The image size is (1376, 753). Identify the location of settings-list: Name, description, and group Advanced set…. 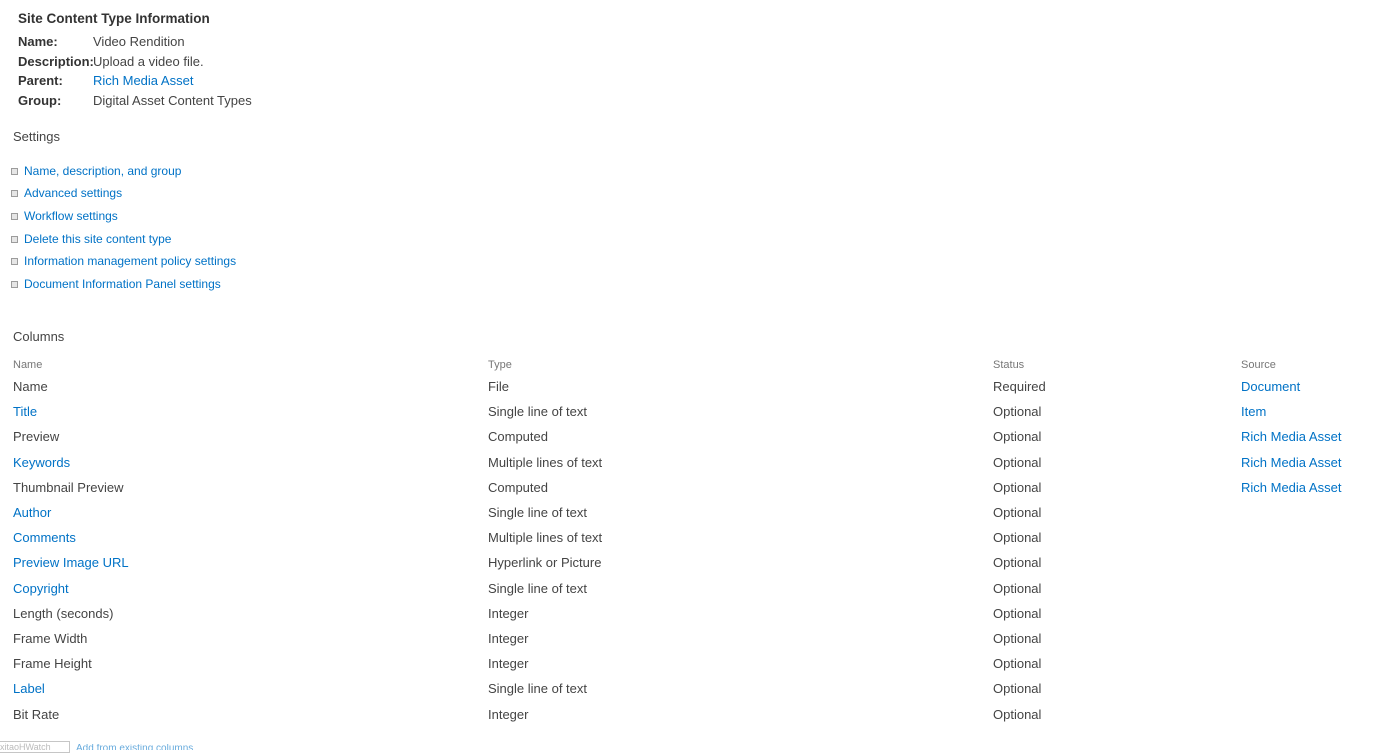
(123, 230).